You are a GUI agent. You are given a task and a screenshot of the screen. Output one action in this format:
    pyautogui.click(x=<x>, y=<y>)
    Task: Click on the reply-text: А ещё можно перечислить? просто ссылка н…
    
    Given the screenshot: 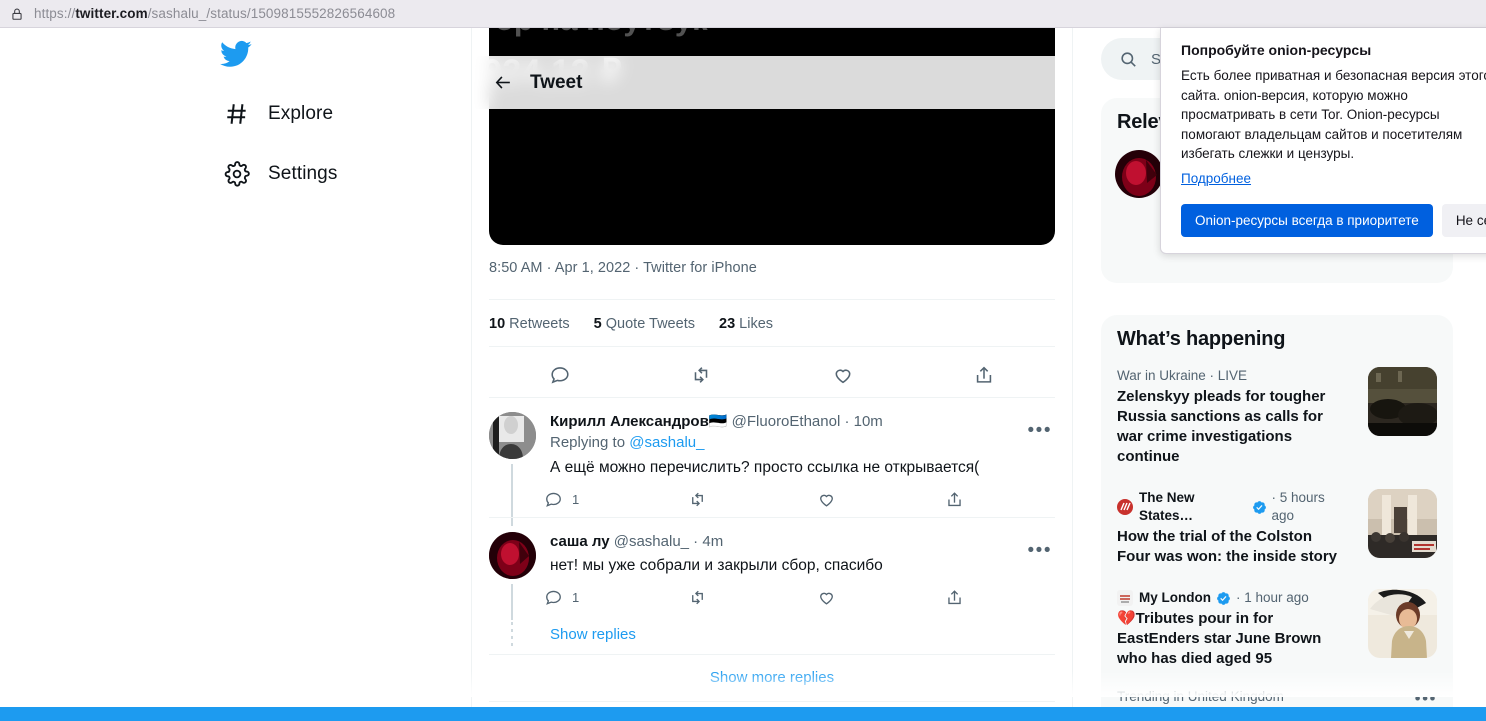 What is the action you would take?
    pyautogui.click(x=765, y=467)
    